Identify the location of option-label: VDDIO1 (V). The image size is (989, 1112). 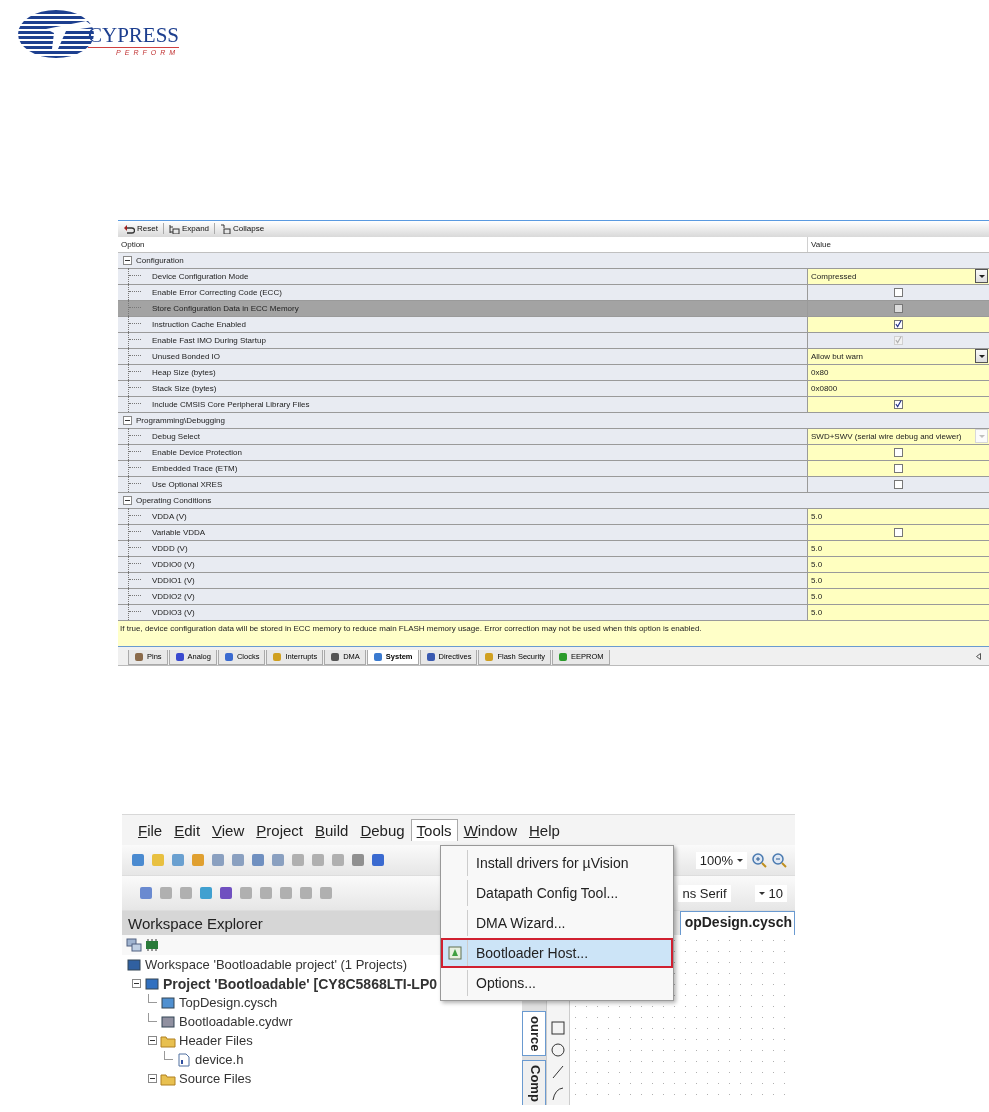
(173, 580).